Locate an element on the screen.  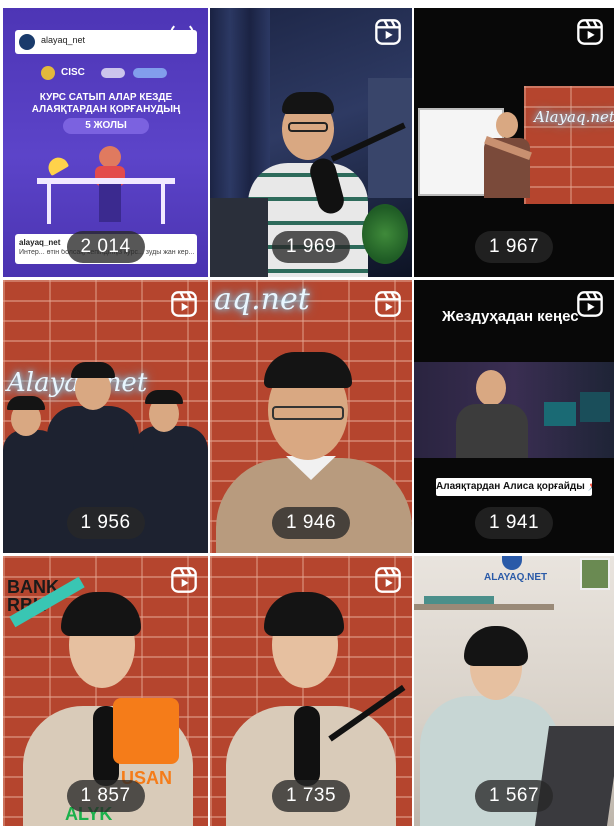
neon-sign: Alayaq.net is located at coordinates (574, 117).